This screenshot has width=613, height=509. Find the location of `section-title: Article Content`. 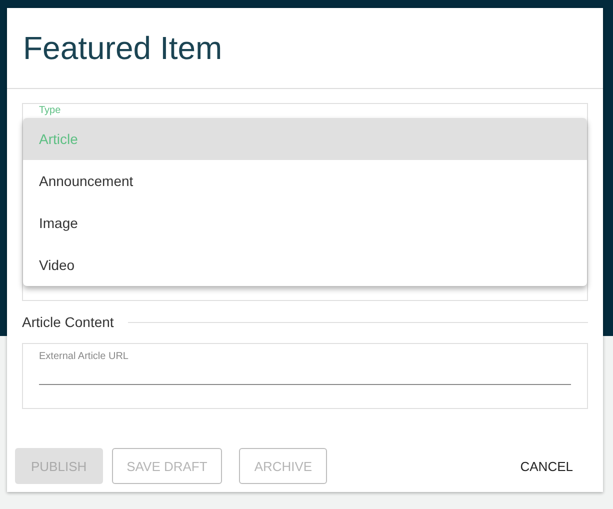

section-title: Article Content is located at coordinates (68, 322).